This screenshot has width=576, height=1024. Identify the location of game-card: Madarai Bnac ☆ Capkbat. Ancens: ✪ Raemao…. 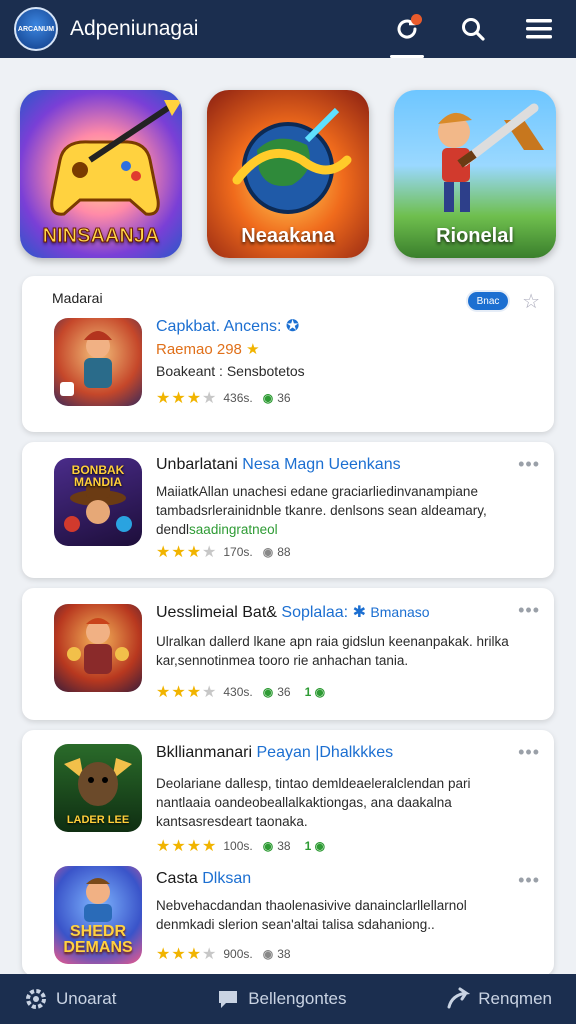
(288, 354).